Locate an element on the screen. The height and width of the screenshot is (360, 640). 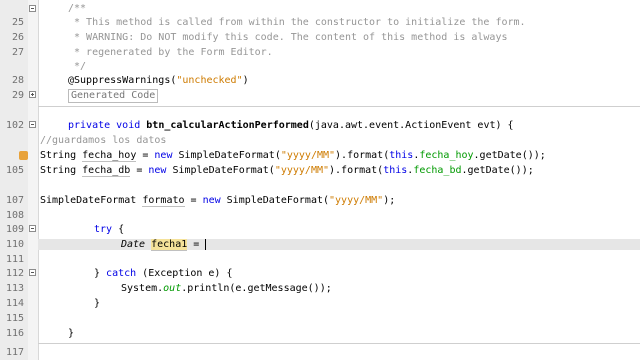
line-number: 29 is located at coordinates (17, 95).